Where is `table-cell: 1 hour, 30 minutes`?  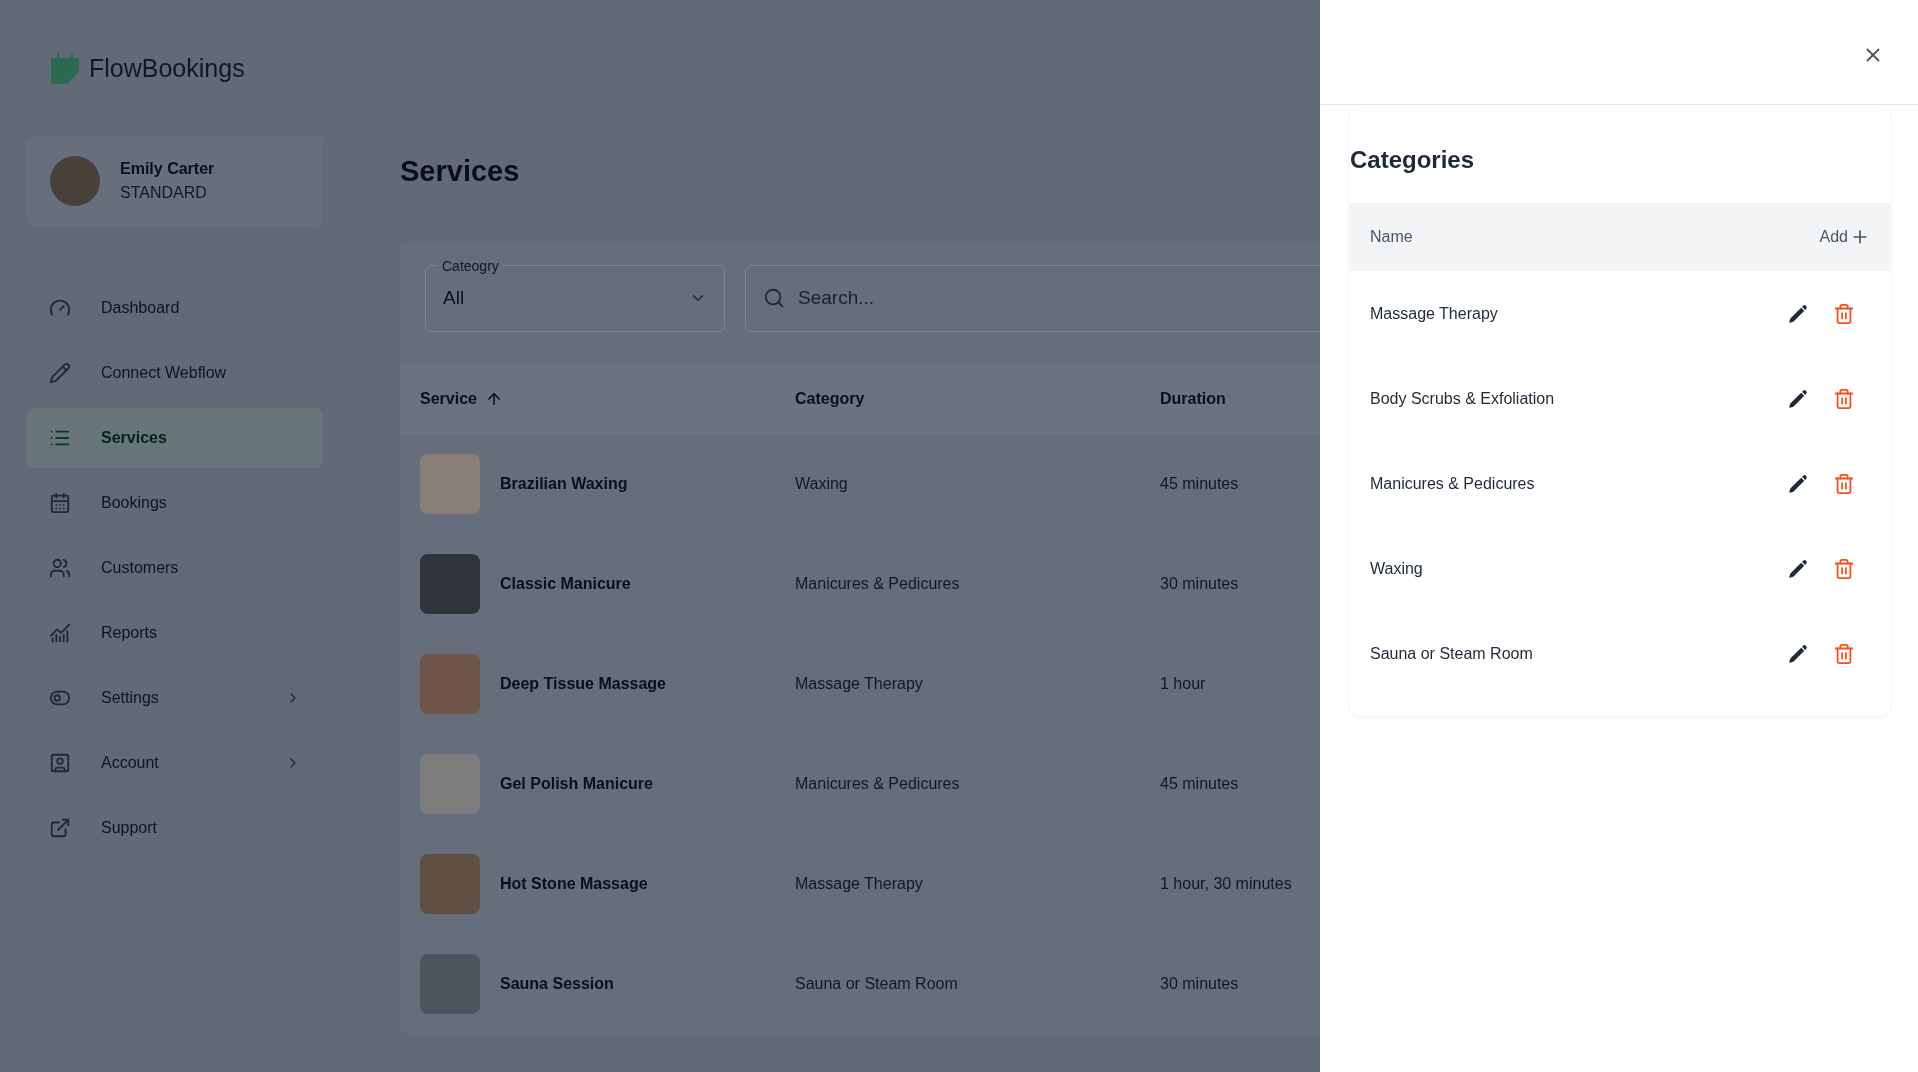 table-cell: 1 hour, 30 minutes is located at coordinates (1226, 883).